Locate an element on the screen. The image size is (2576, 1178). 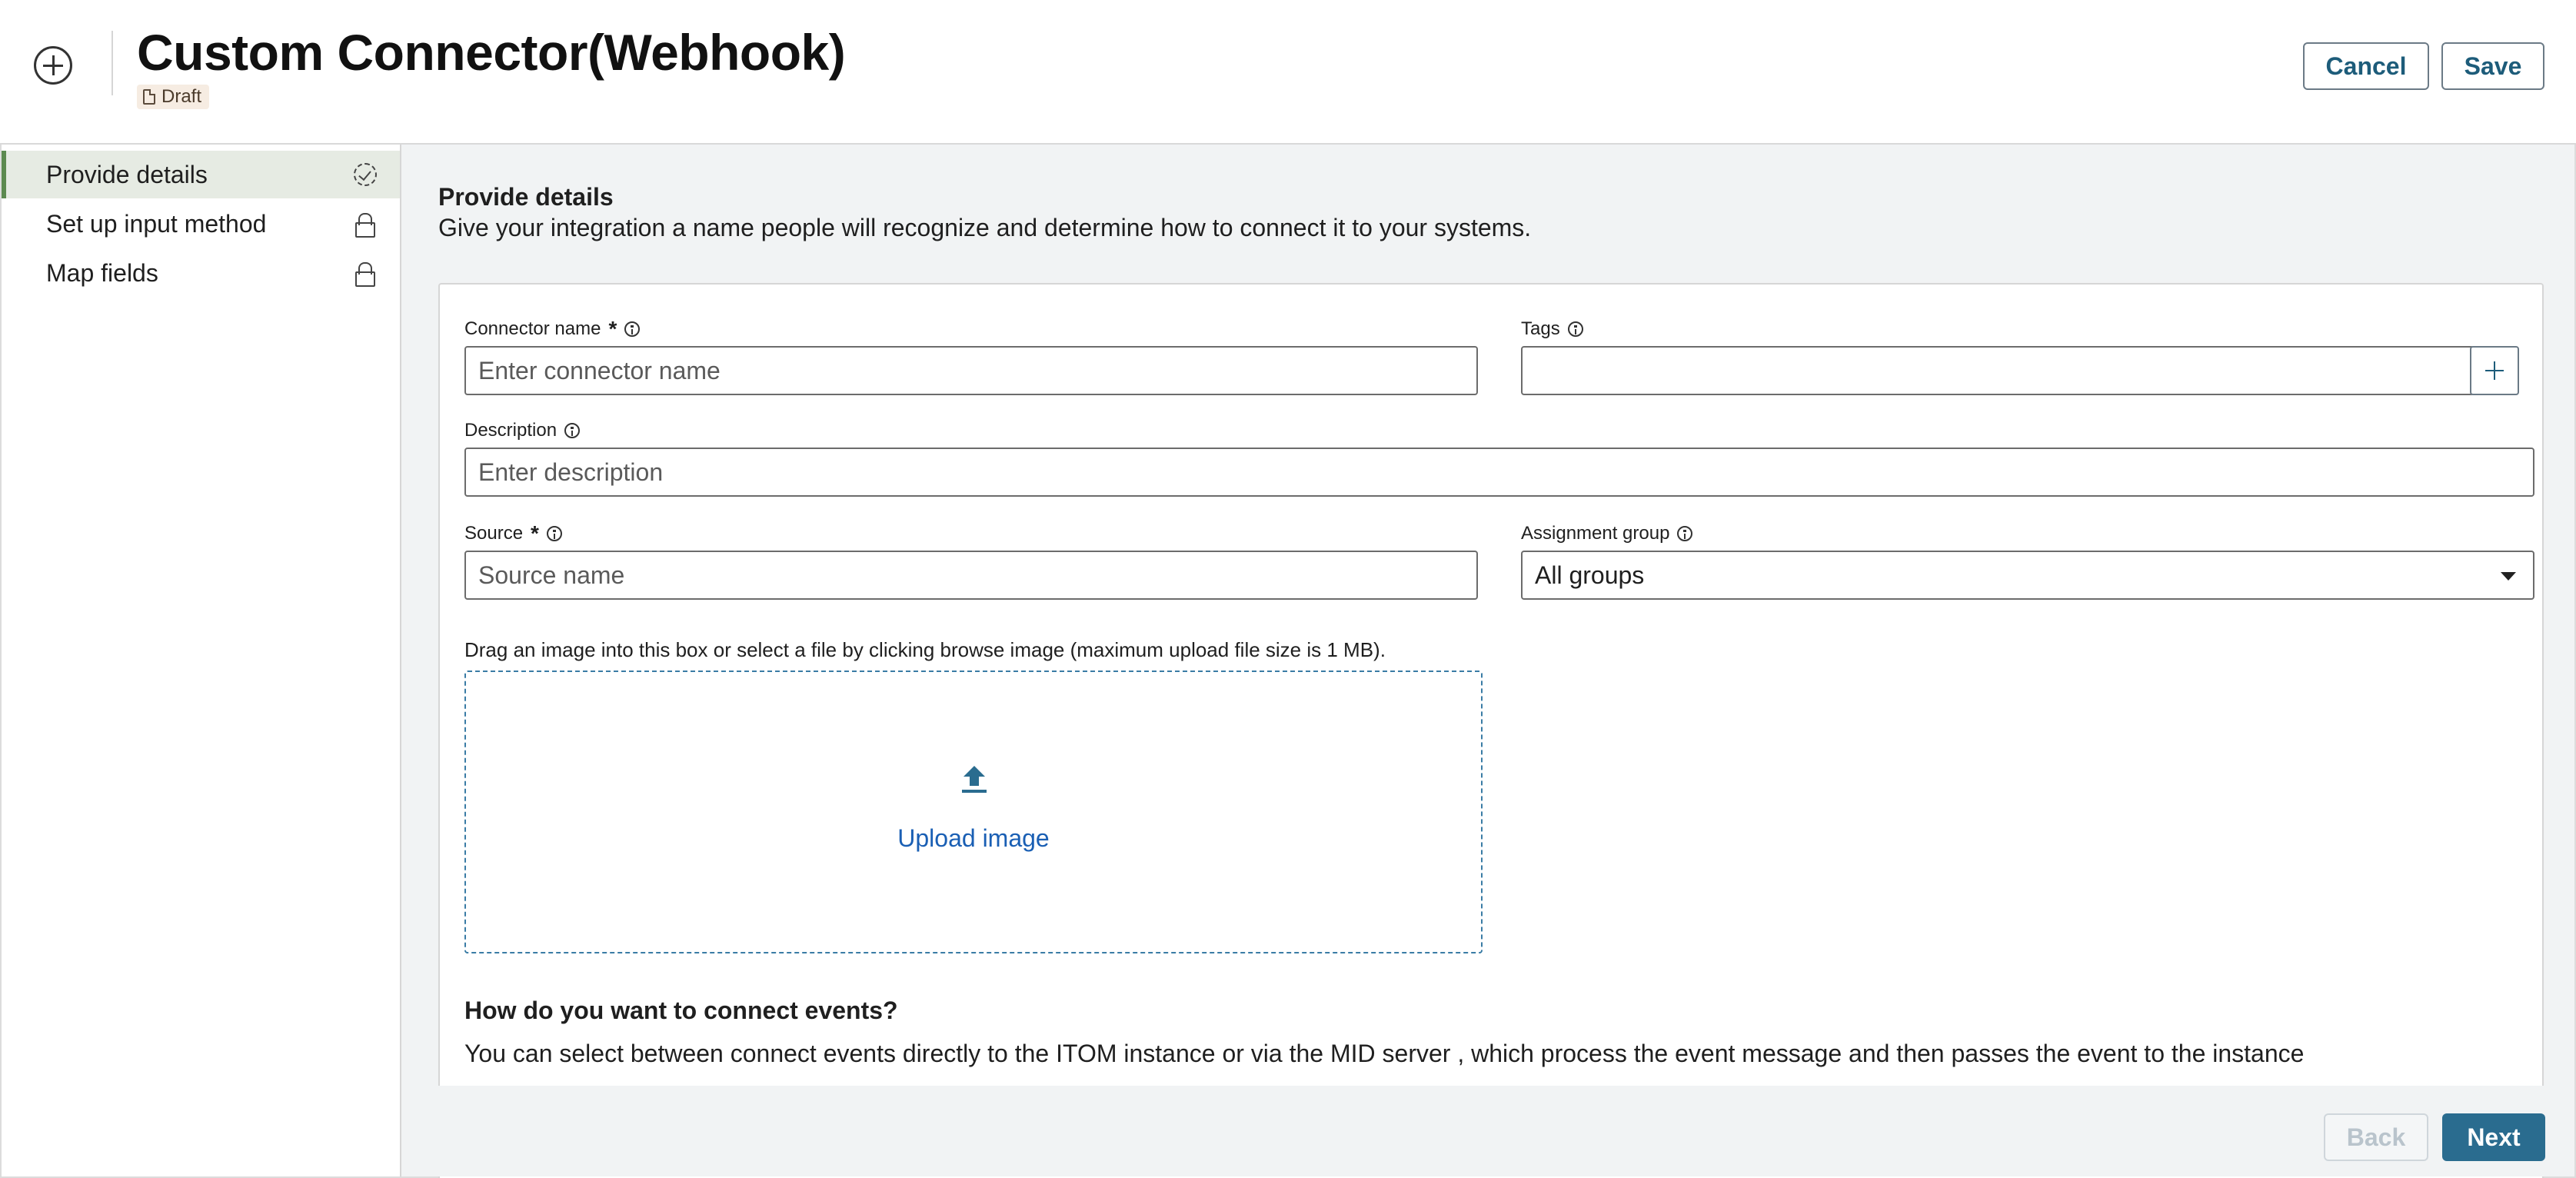
sidebar-item-label: Map fields is located at coordinates (102, 273).